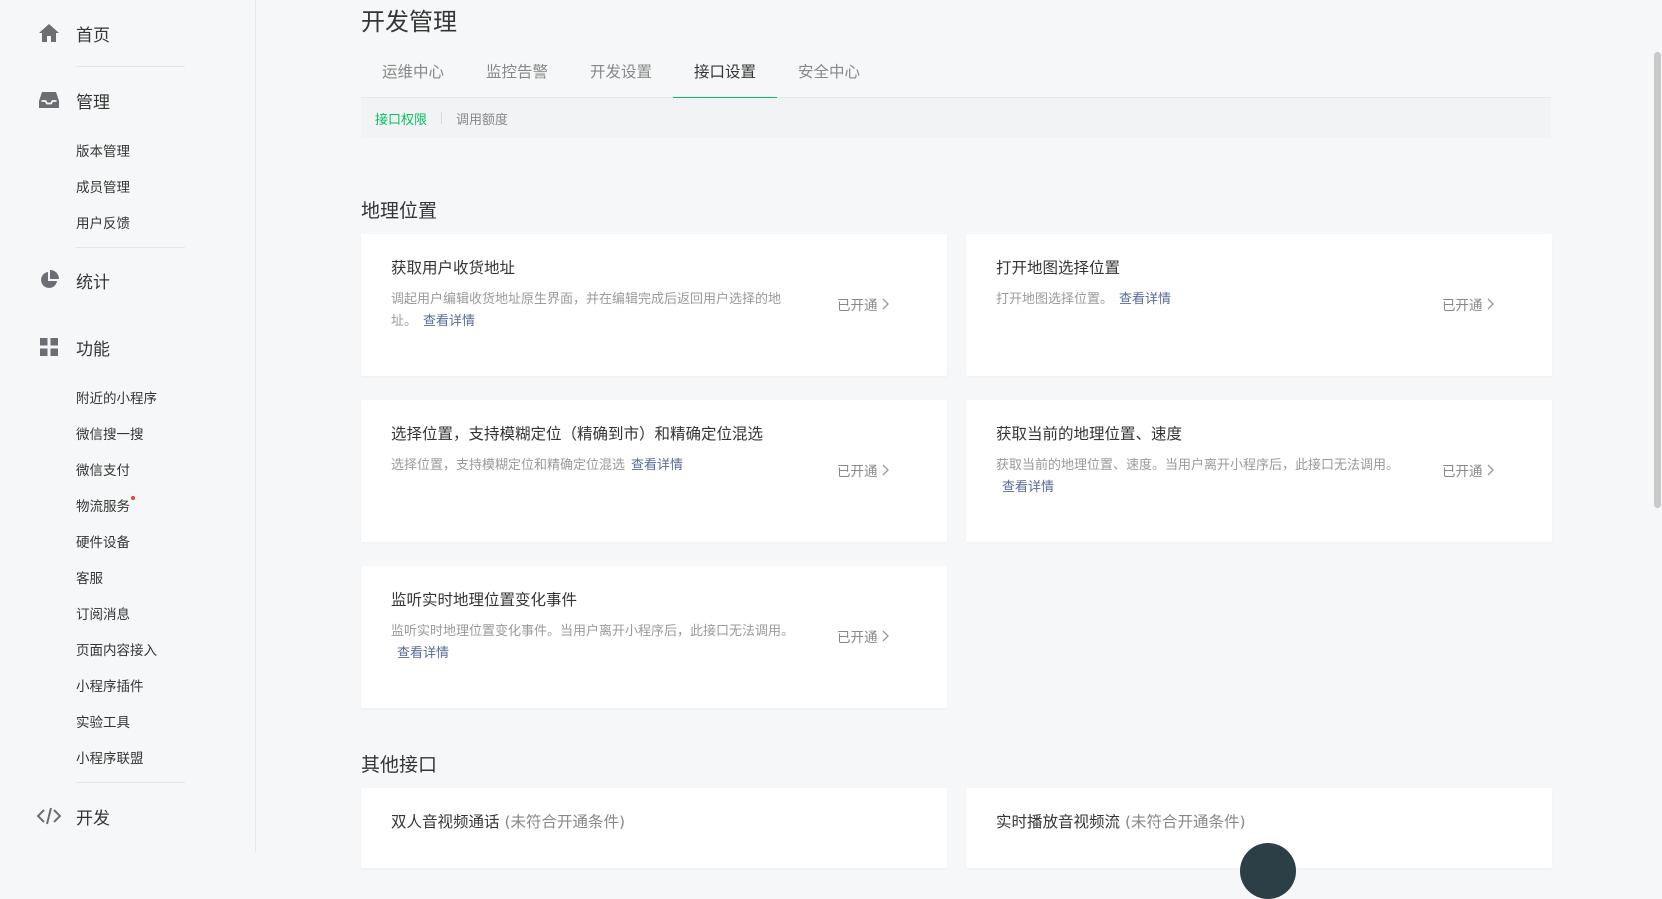 Image resolution: width=1662 pixels, height=899 pixels. I want to click on subtab-divider, so click(442, 118).